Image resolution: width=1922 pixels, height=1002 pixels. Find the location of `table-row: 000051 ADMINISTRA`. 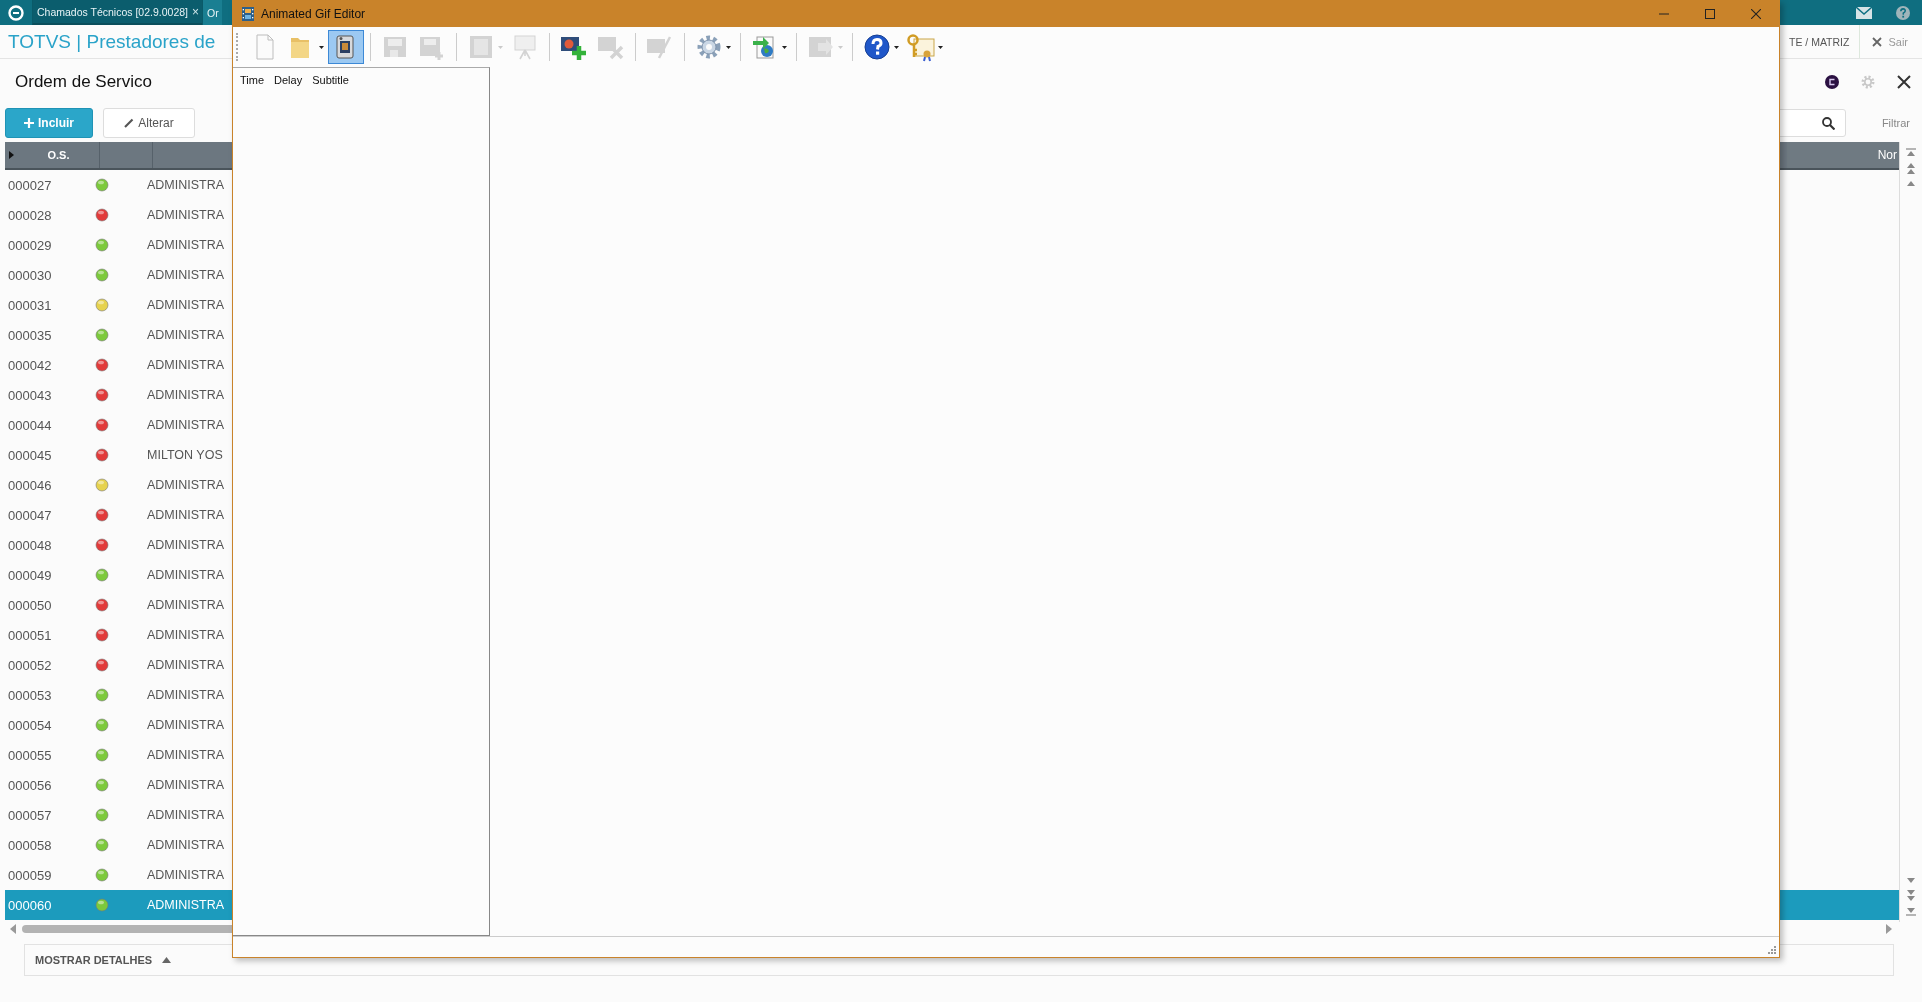

table-row: 000051 ADMINISTRA is located at coordinates (952, 635).